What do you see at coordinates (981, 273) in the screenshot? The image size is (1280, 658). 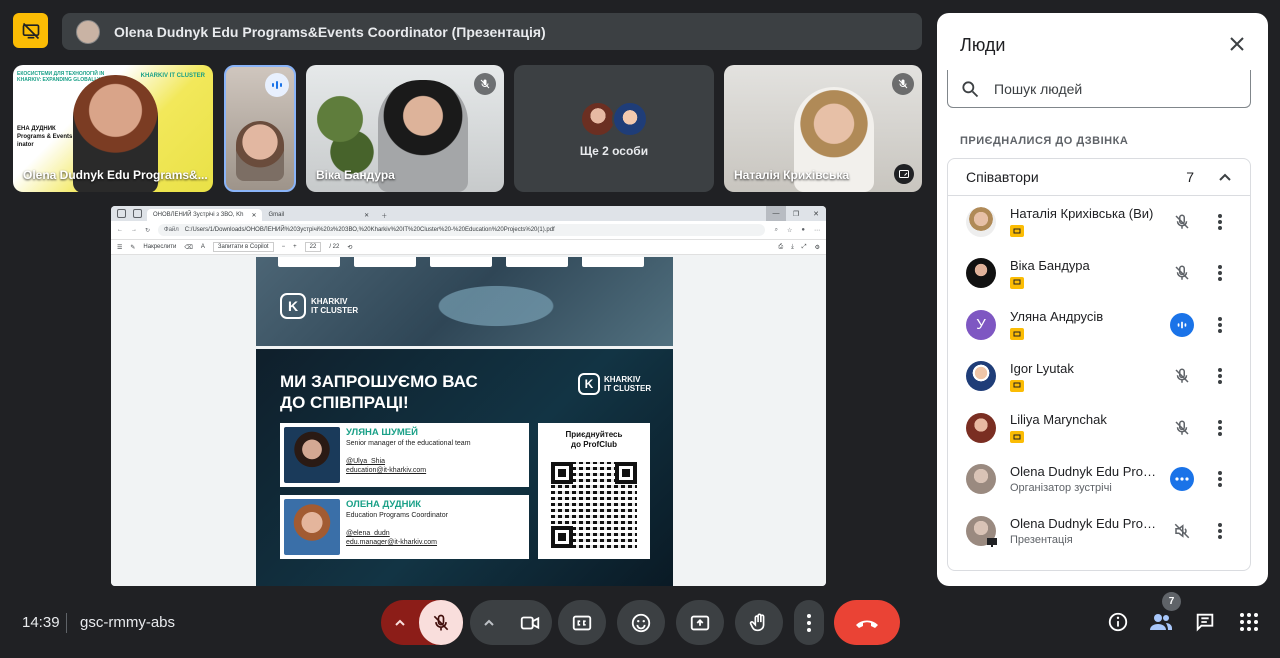 I see `avatar` at bounding box center [981, 273].